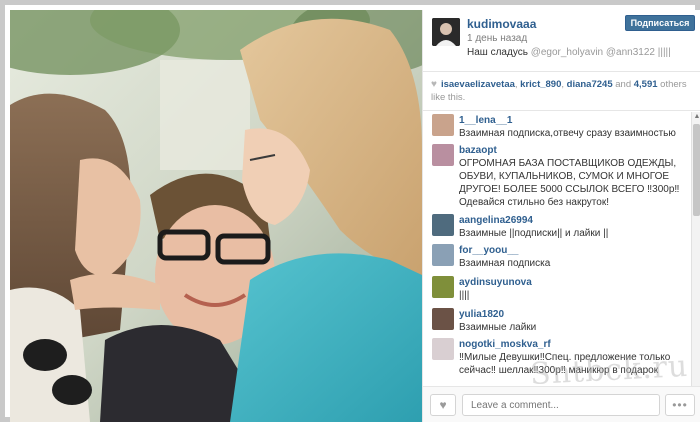  What do you see at coordinates (646, 84) in the screenshot?
I see `likes-count: 4,591` at bounding box center [646, 84].